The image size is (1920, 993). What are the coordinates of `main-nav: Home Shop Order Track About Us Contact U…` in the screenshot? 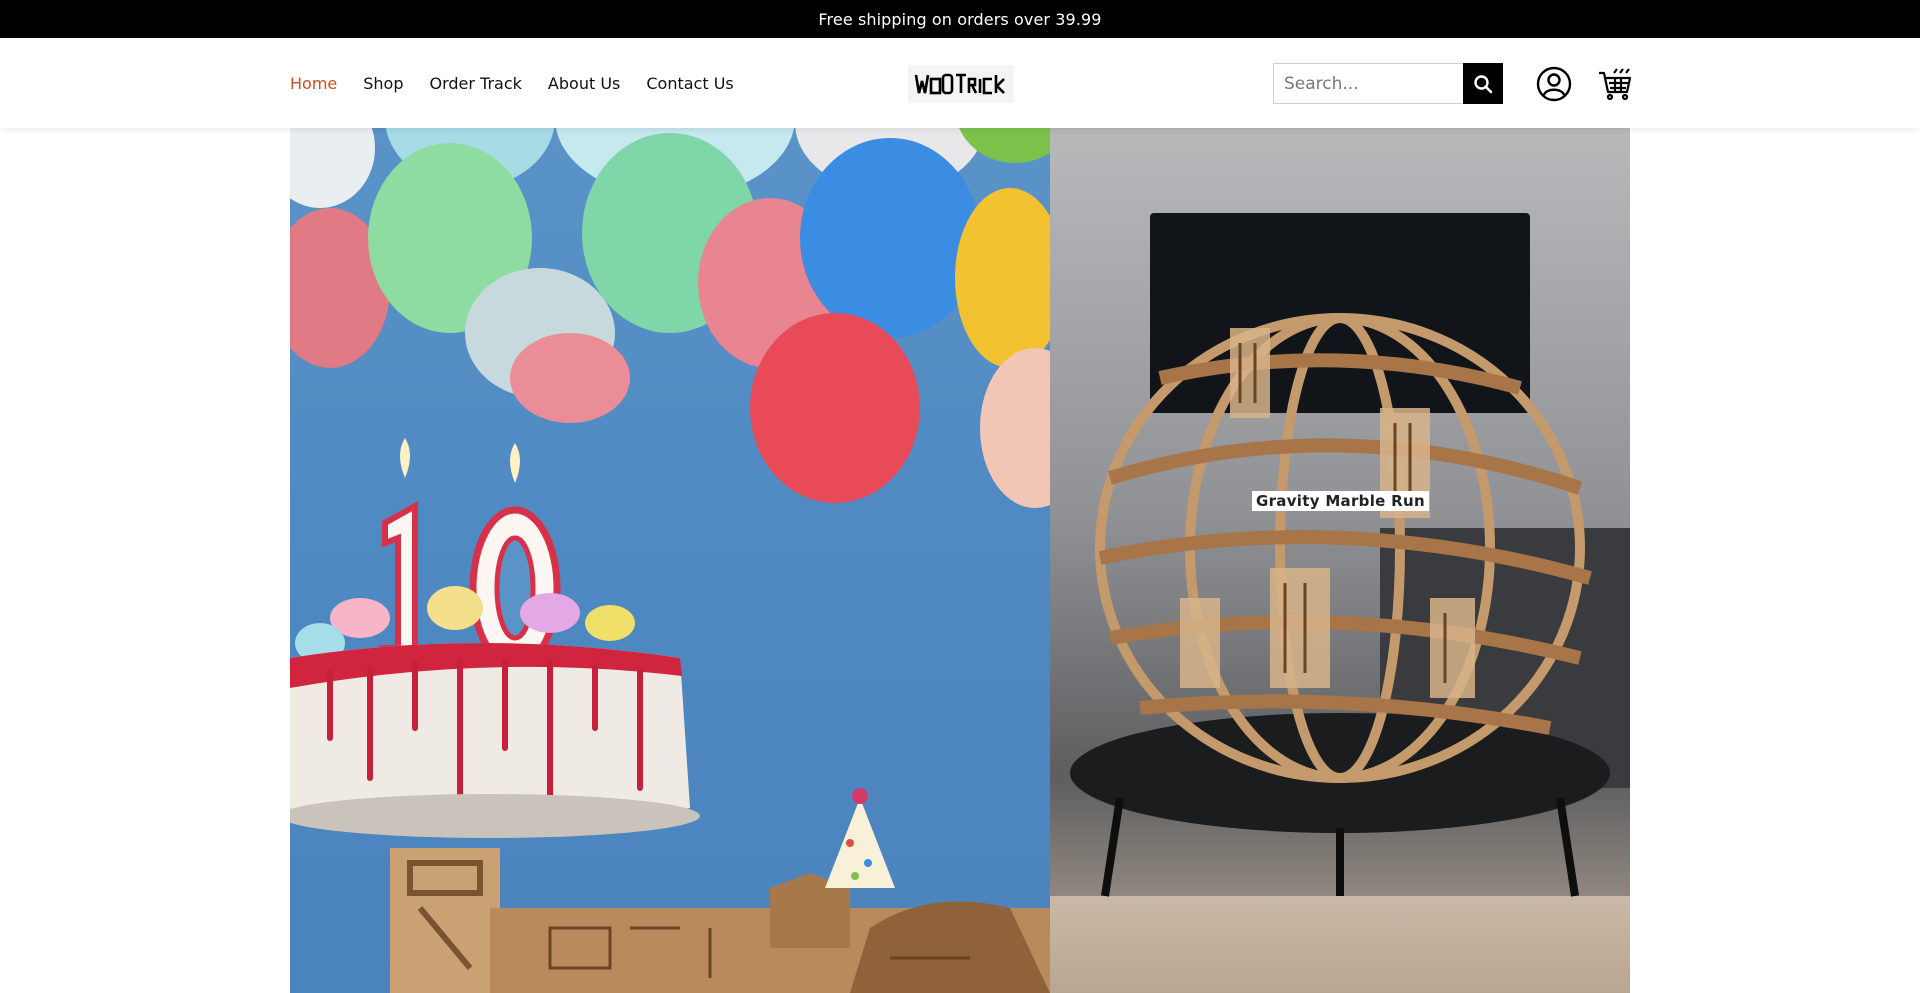 It's located at (512, 83).